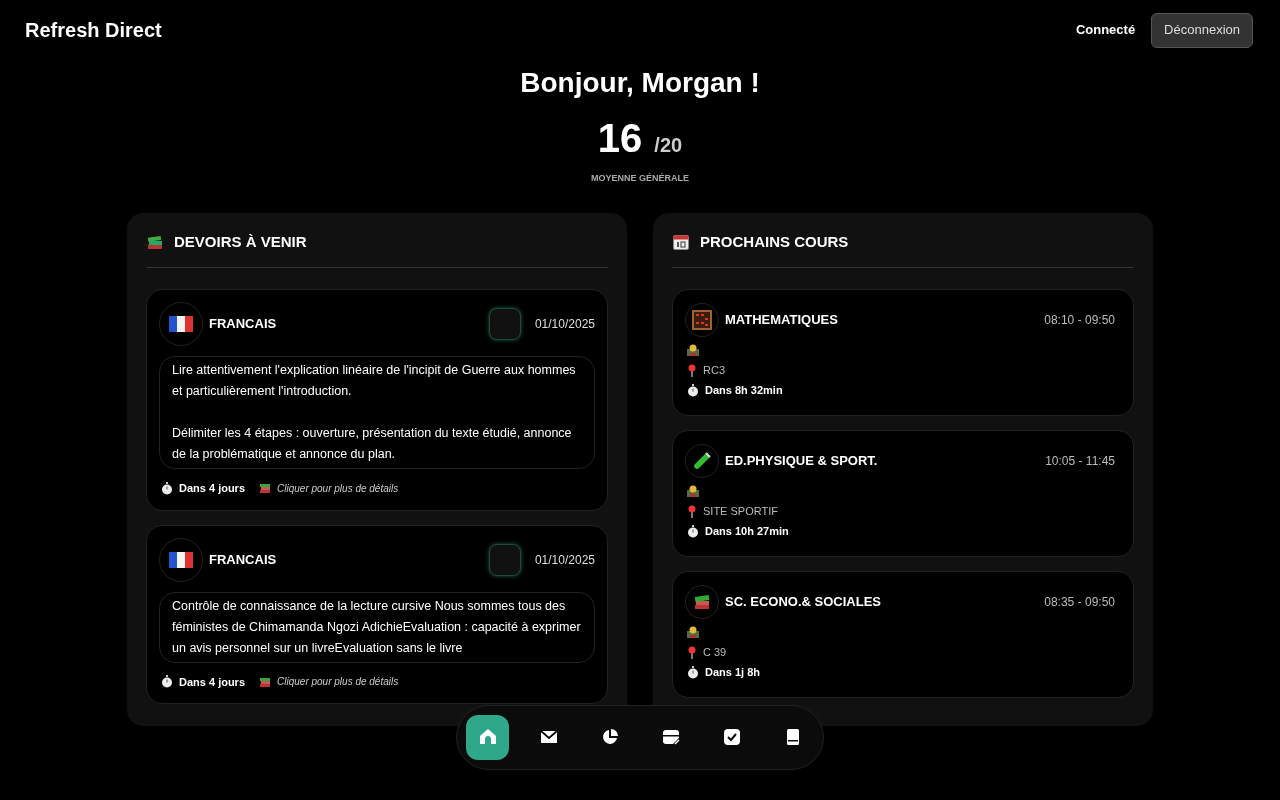  I want to click on home-icon, so click(487, 737).